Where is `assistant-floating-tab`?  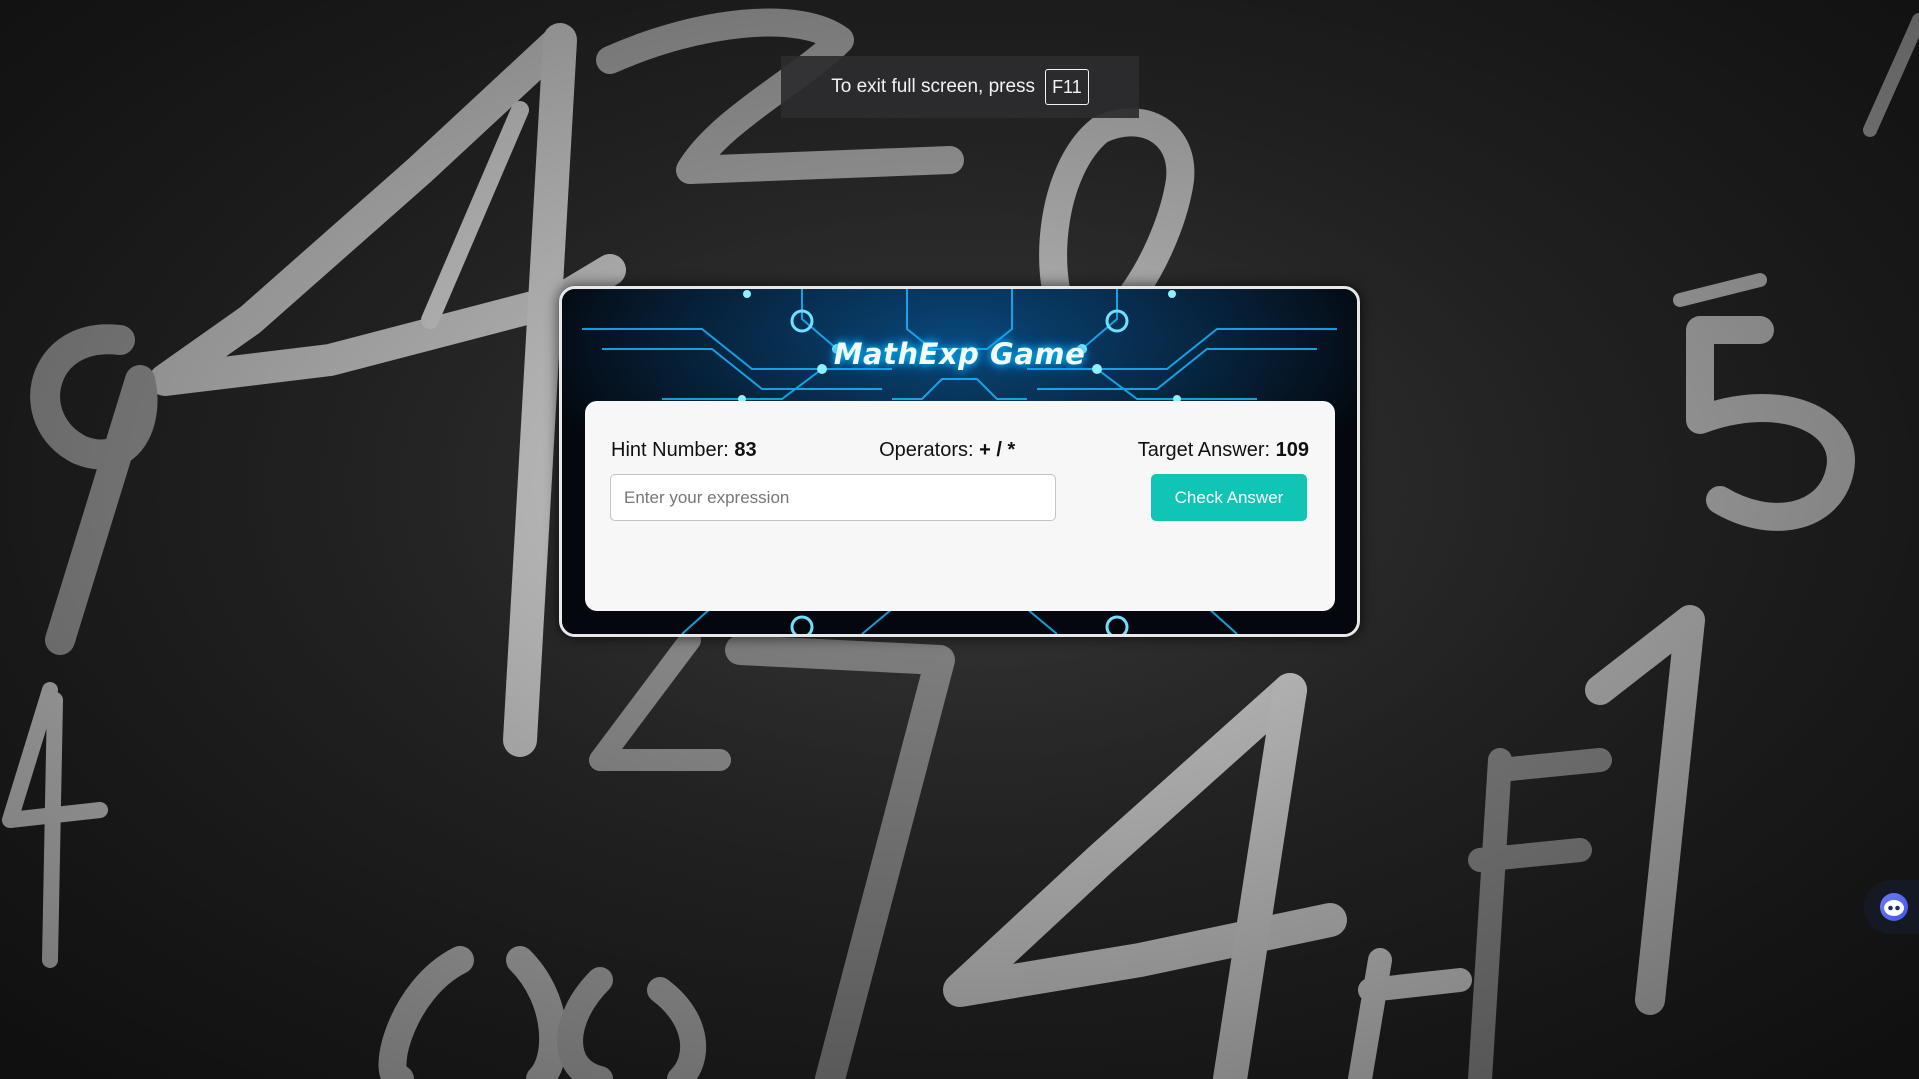
assistant-floating-tab is located at coordinates (1891, 907).